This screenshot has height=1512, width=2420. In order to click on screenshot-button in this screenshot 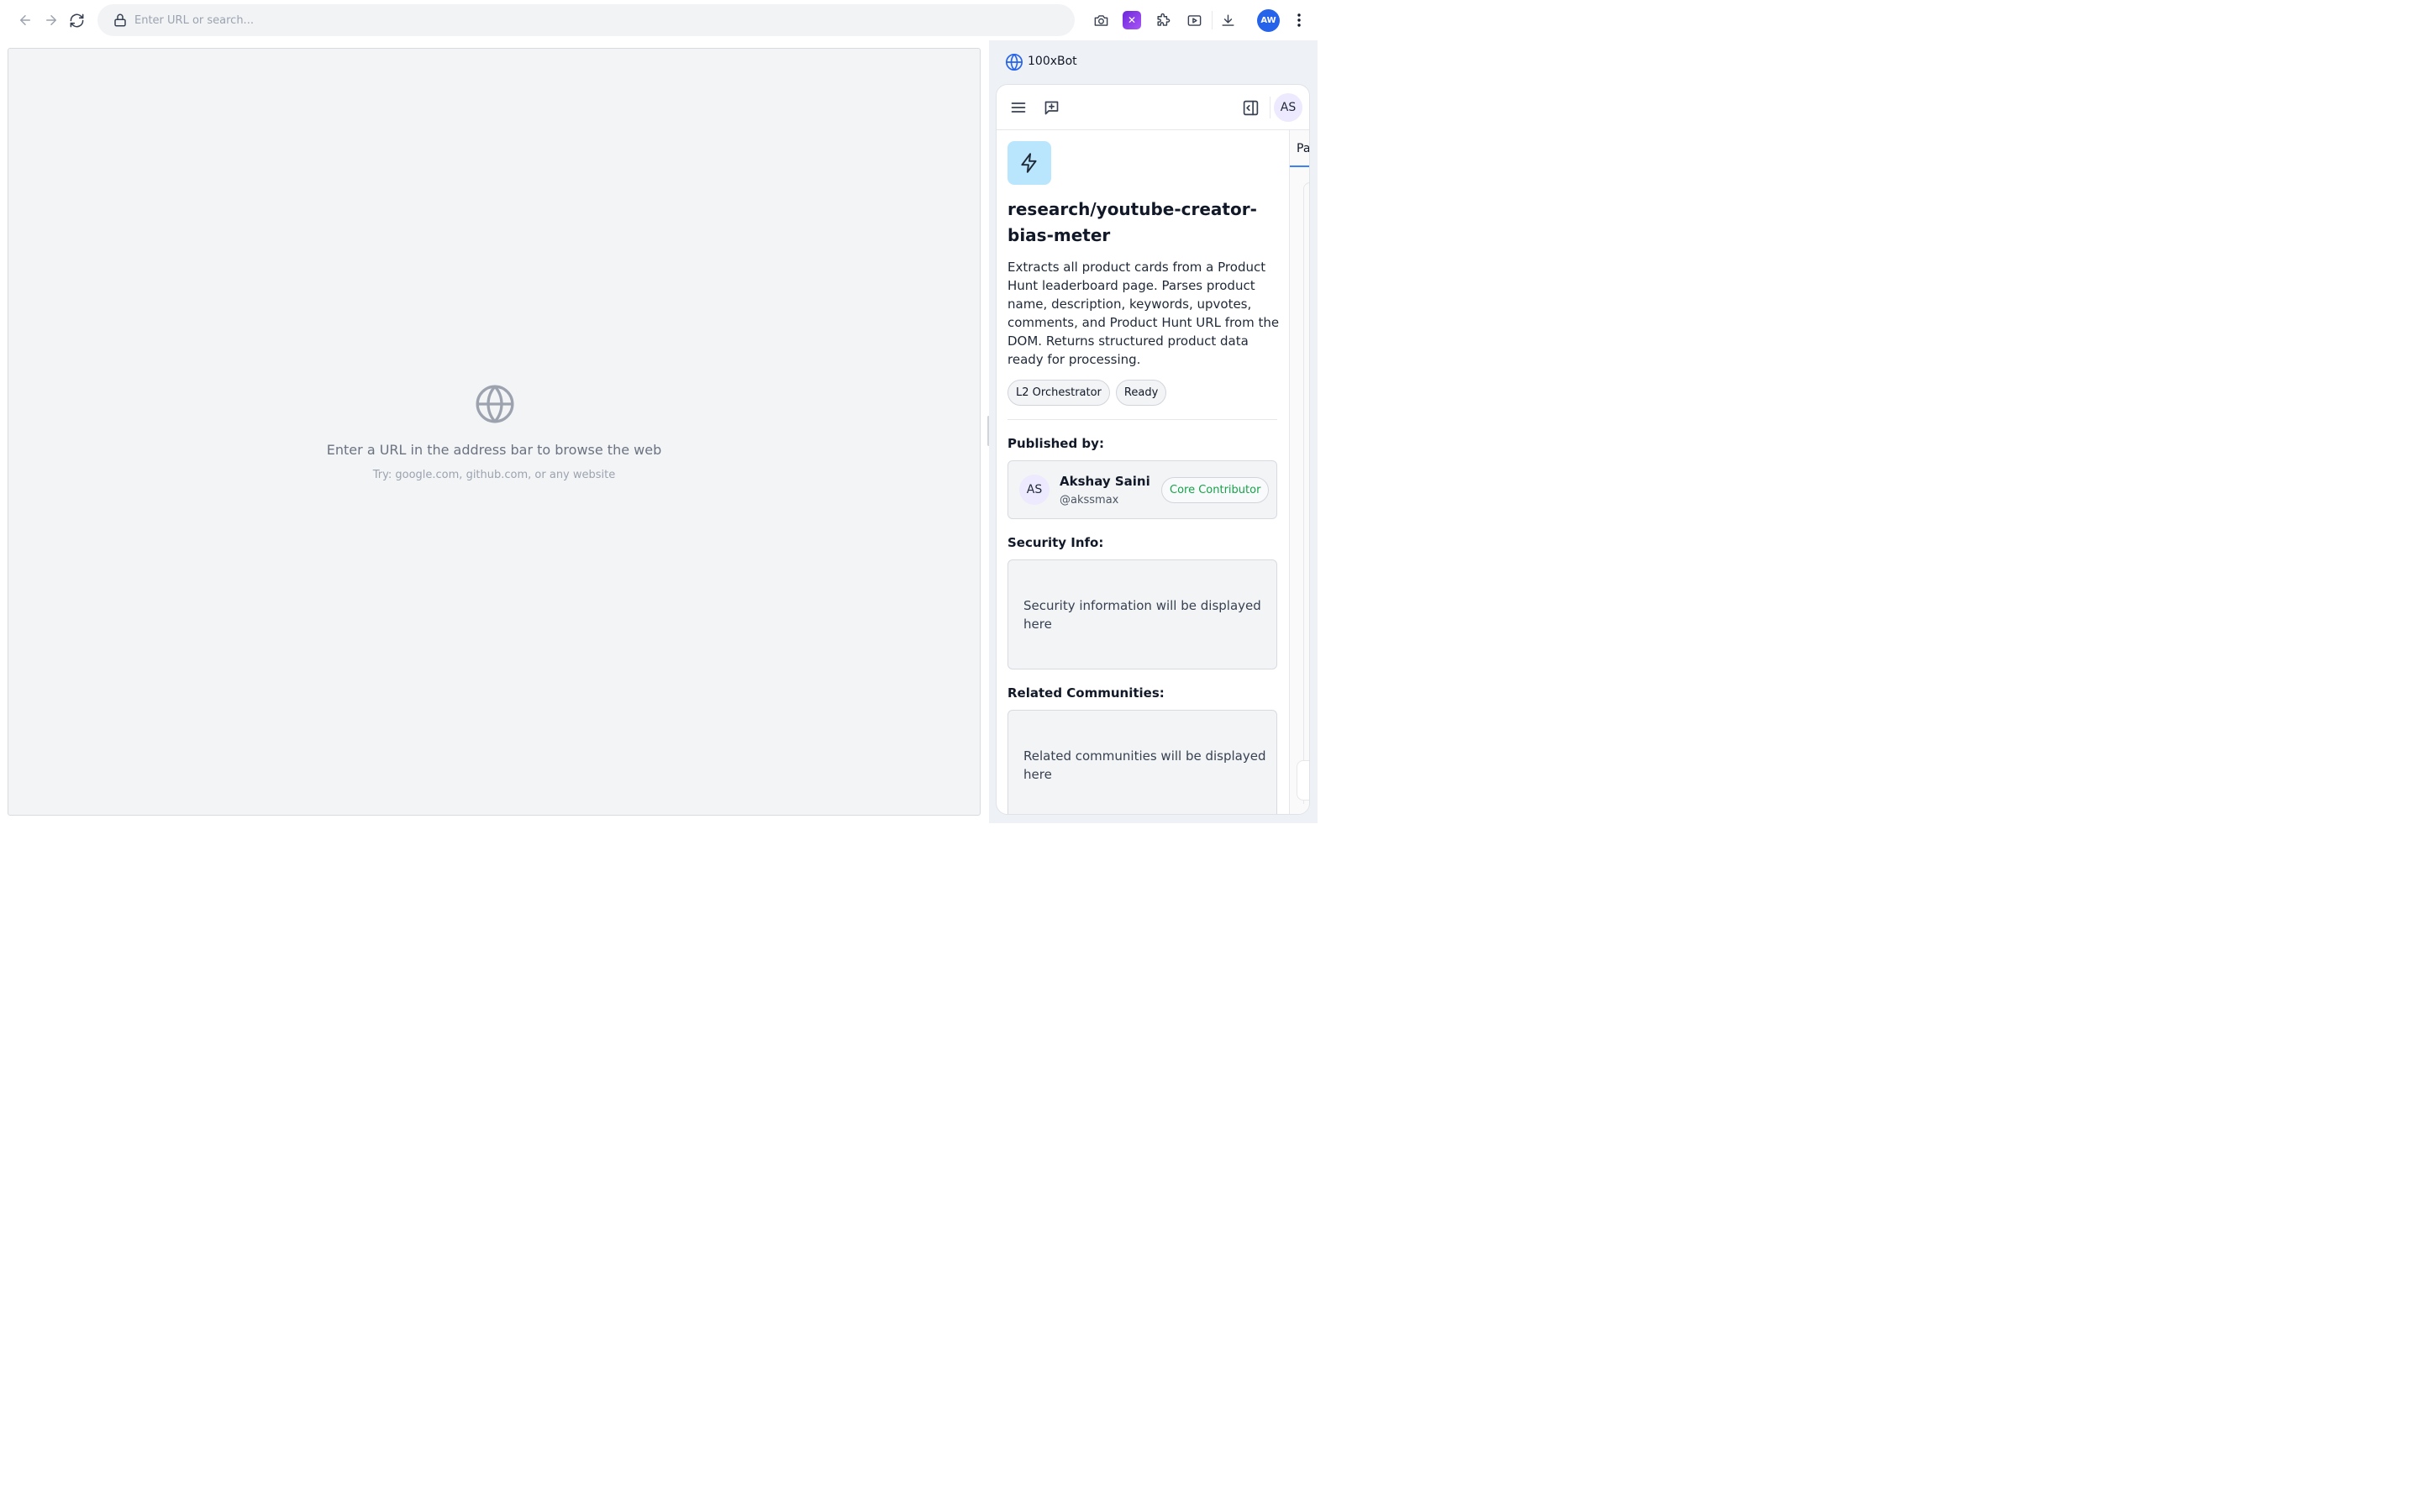, I will do `click(1101, 20)`.